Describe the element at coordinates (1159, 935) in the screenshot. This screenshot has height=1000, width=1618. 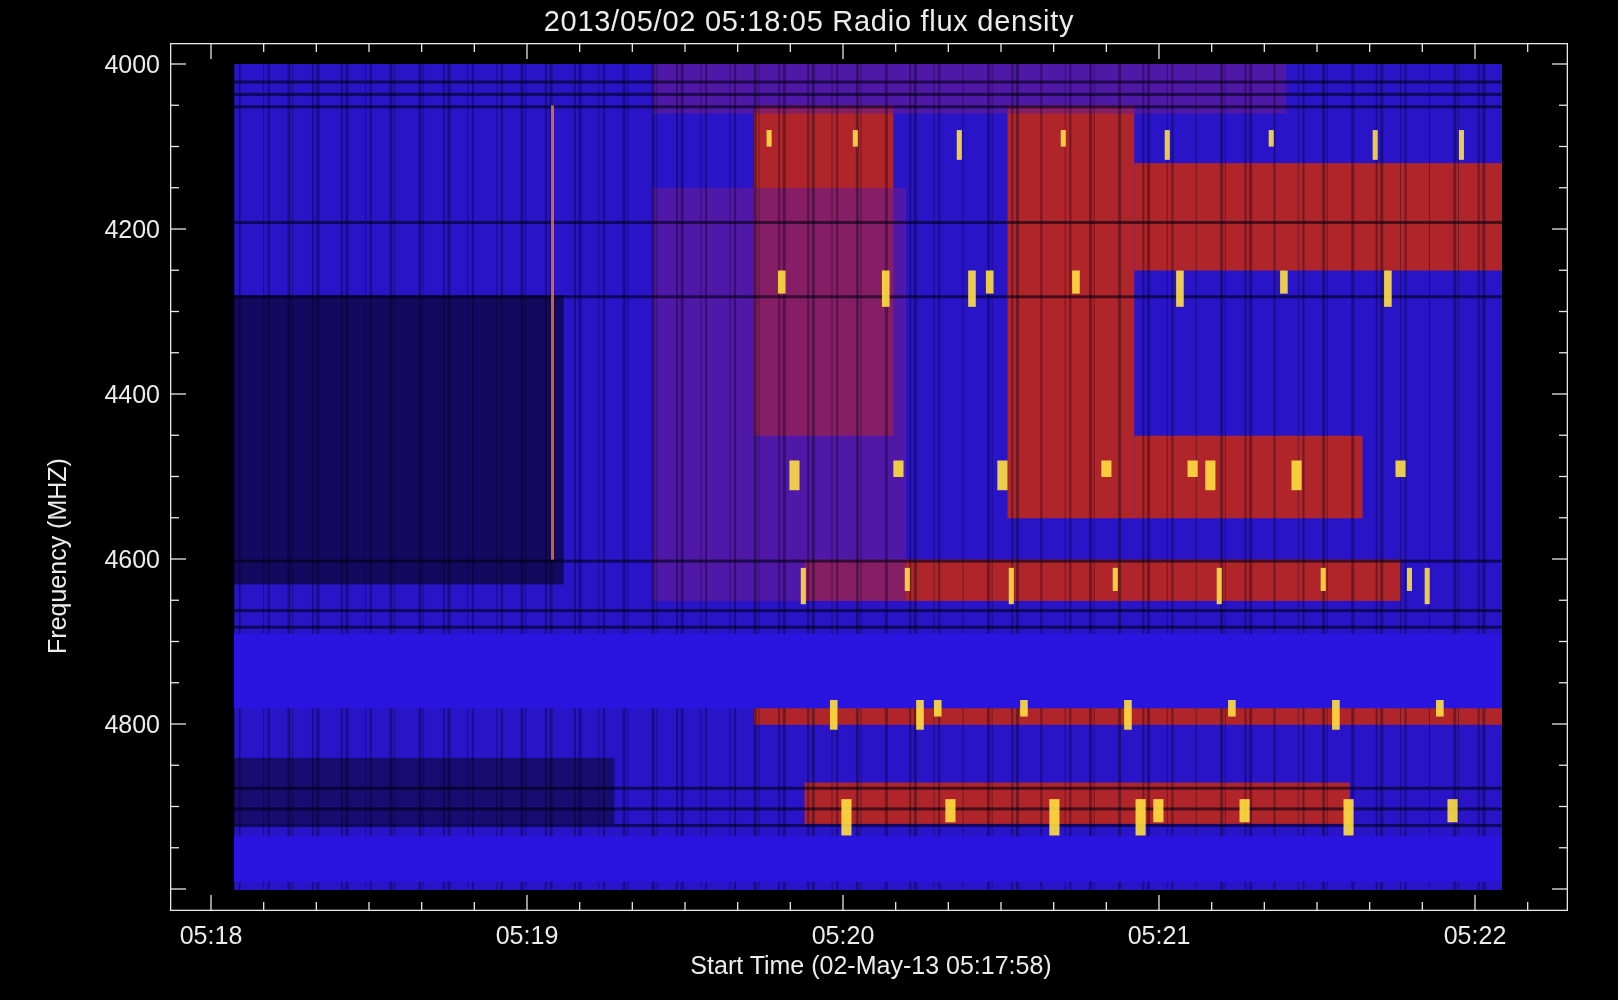
I see `x-tick-label: 05:21` at that location.